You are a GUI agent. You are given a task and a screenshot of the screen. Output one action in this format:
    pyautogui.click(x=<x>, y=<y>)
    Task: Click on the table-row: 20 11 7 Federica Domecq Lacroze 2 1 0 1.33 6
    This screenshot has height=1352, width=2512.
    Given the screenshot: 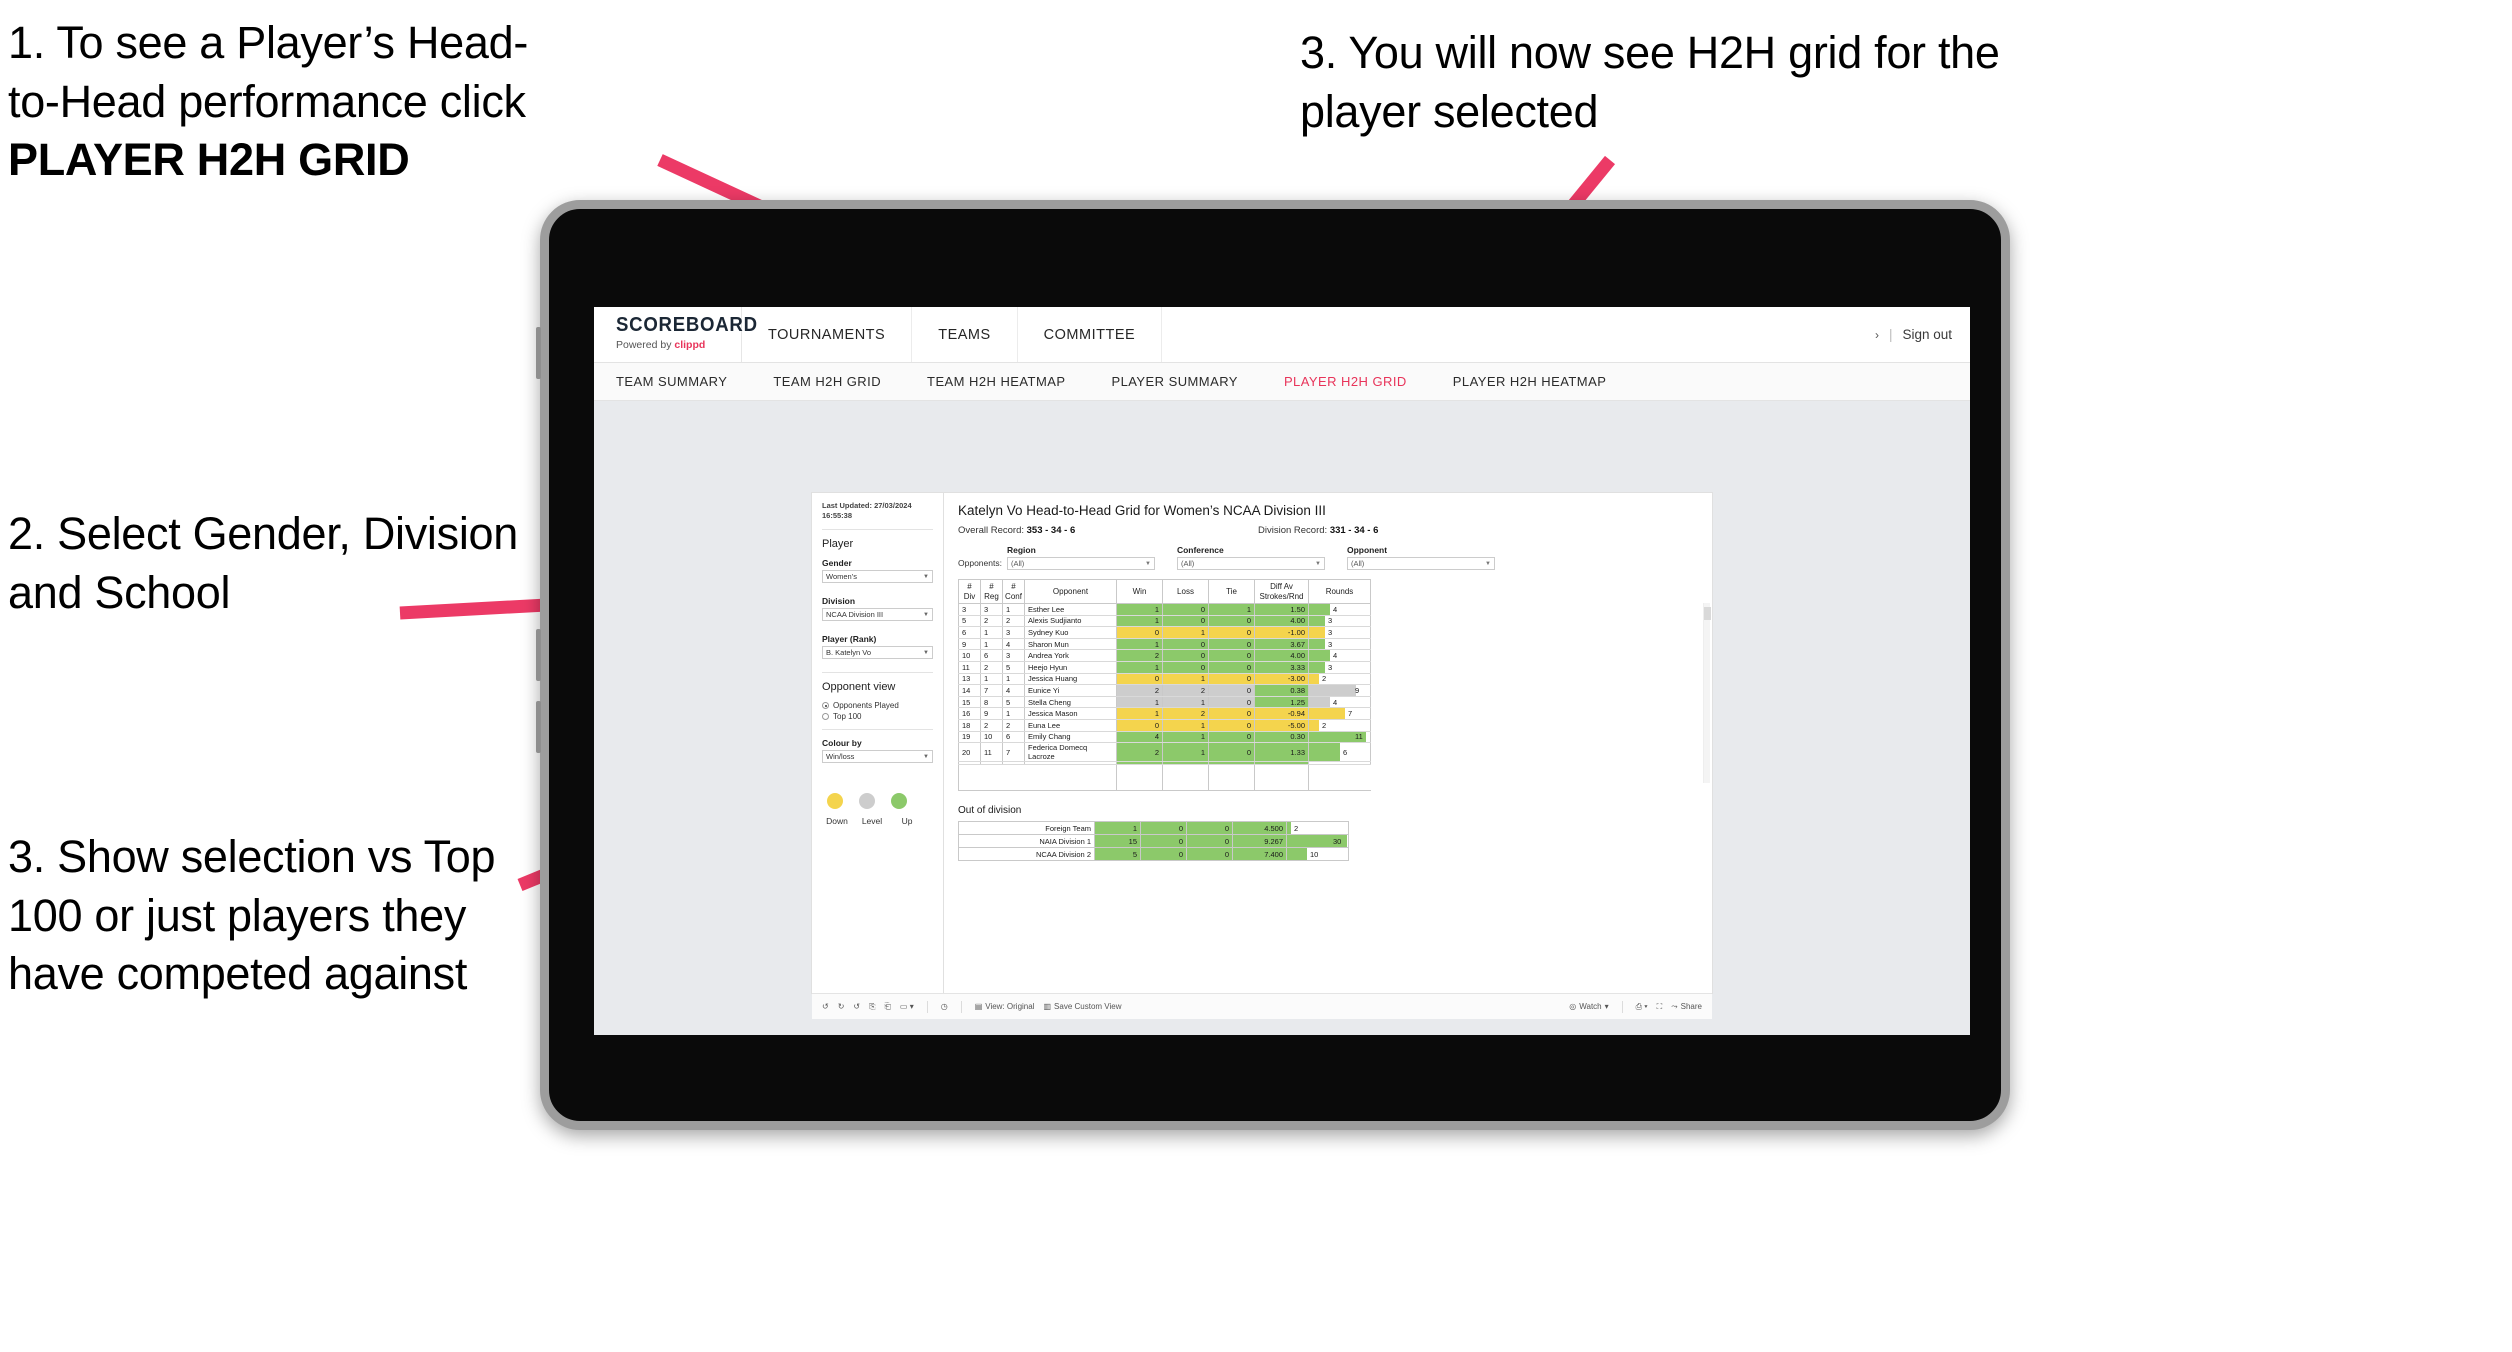 What is the action you would take?
    pyautogui.click(x=1164, y=752)
    